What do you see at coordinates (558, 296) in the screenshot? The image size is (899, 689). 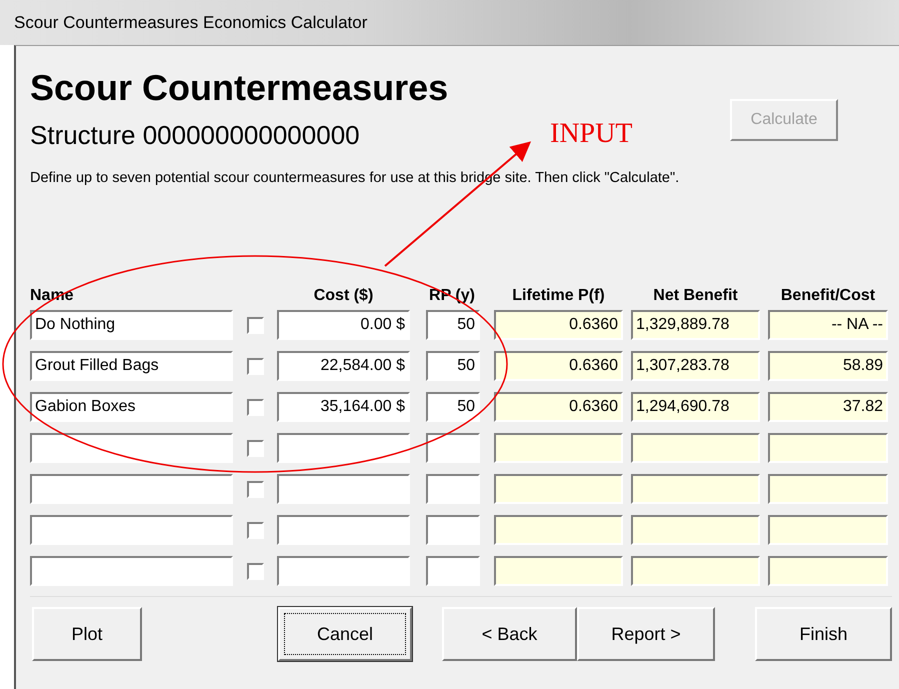 I see `column-header: Lifetime P(f)` at bounding box center [558, 296].